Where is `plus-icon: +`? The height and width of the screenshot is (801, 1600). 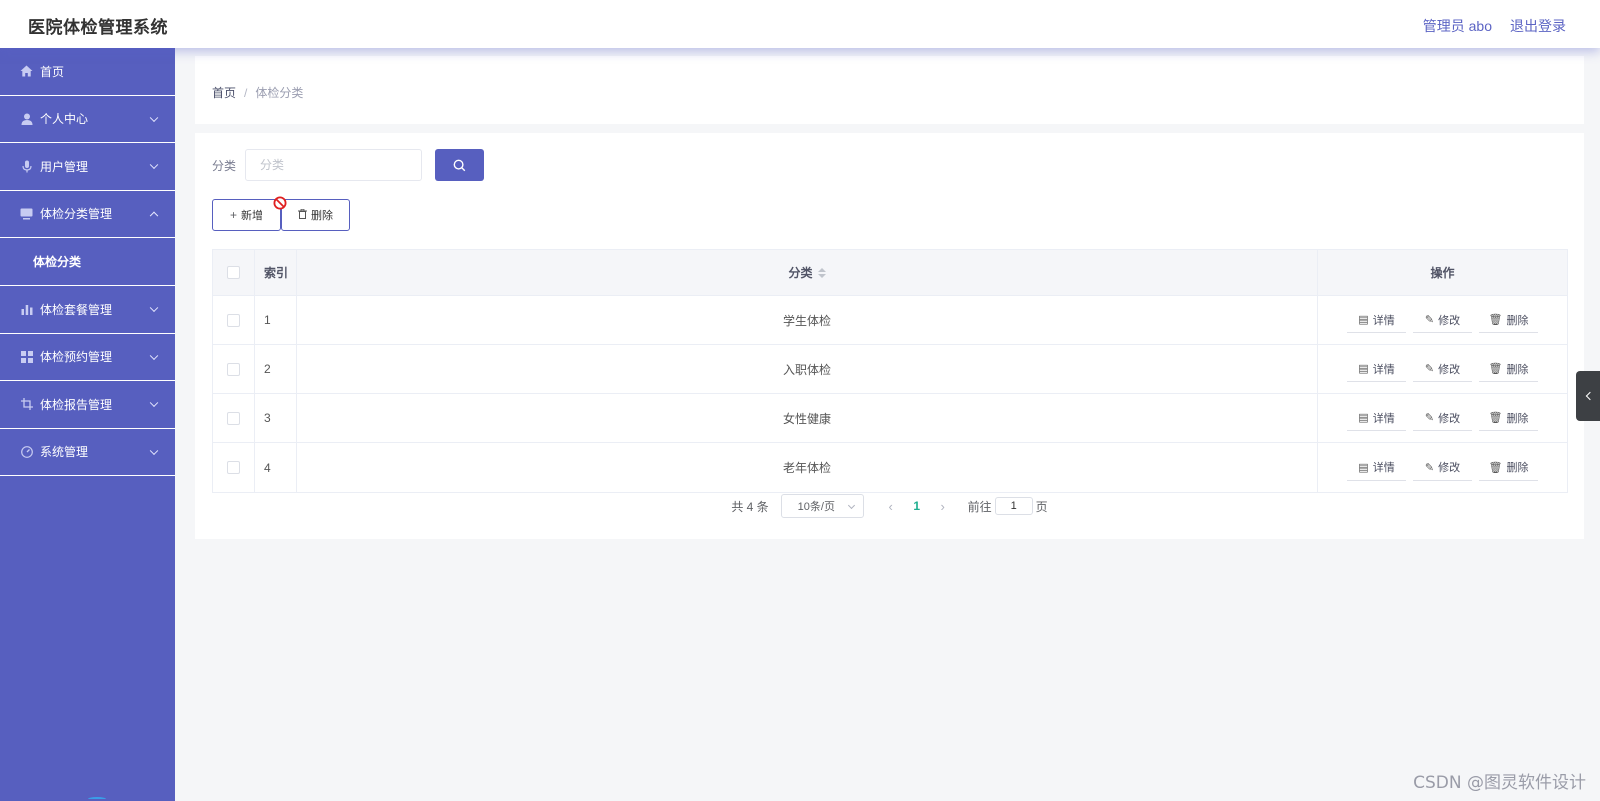
plus-icon: + is located at coordinates (233, 215).